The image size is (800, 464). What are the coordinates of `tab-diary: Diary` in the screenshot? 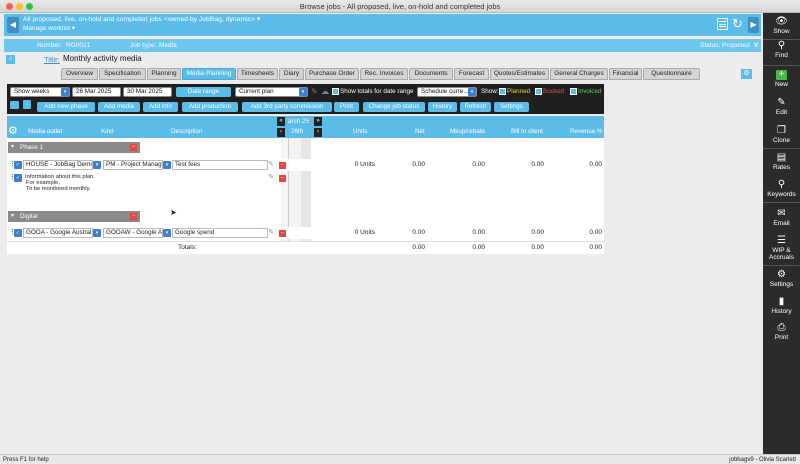 It's located at (291, 74).